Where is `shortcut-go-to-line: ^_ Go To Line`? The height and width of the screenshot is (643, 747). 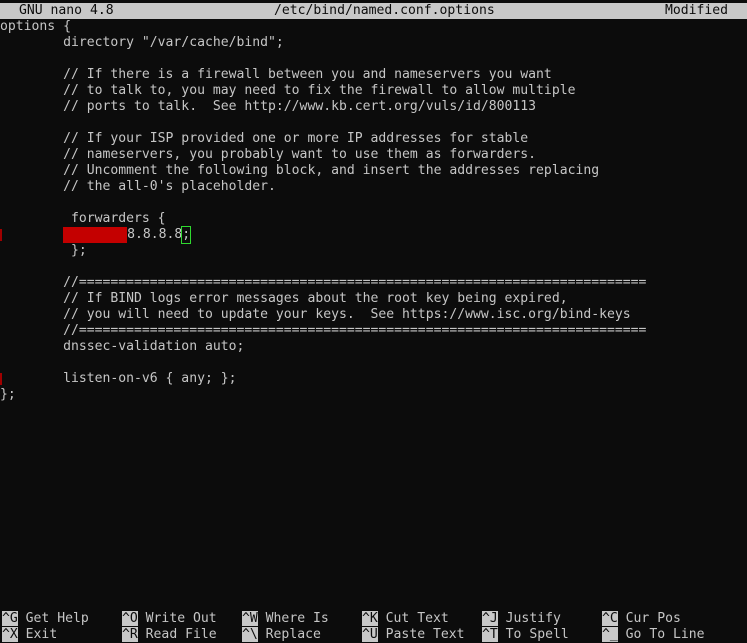 shortcut-go-to-line: ^_ Go To Line is located at coordinates (653, 635).